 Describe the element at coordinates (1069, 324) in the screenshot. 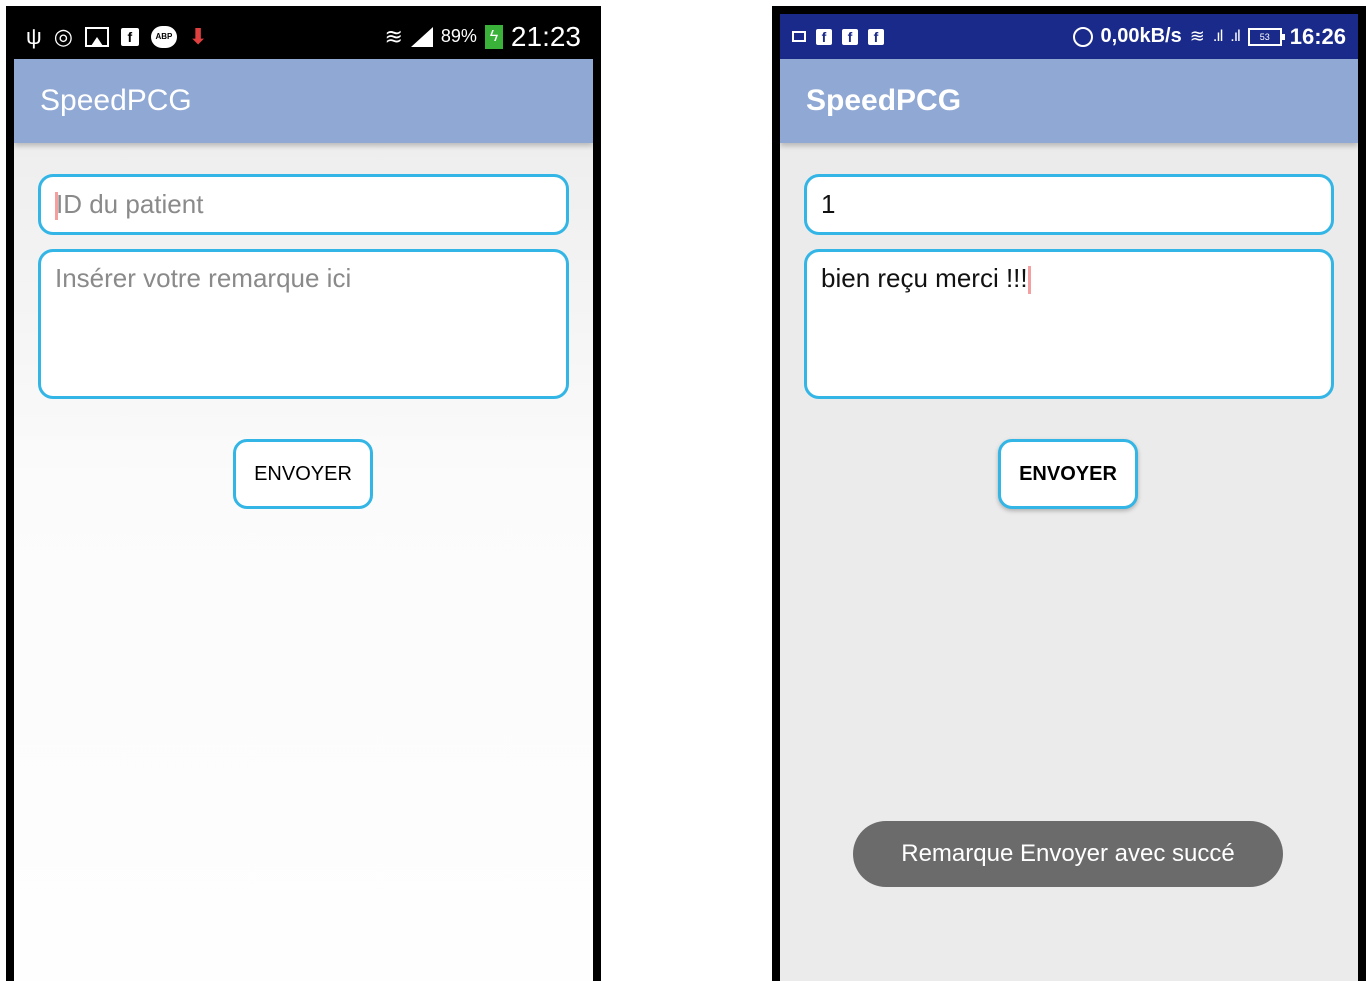

I see `remark-input: bien reçu merci !!!` at that location.